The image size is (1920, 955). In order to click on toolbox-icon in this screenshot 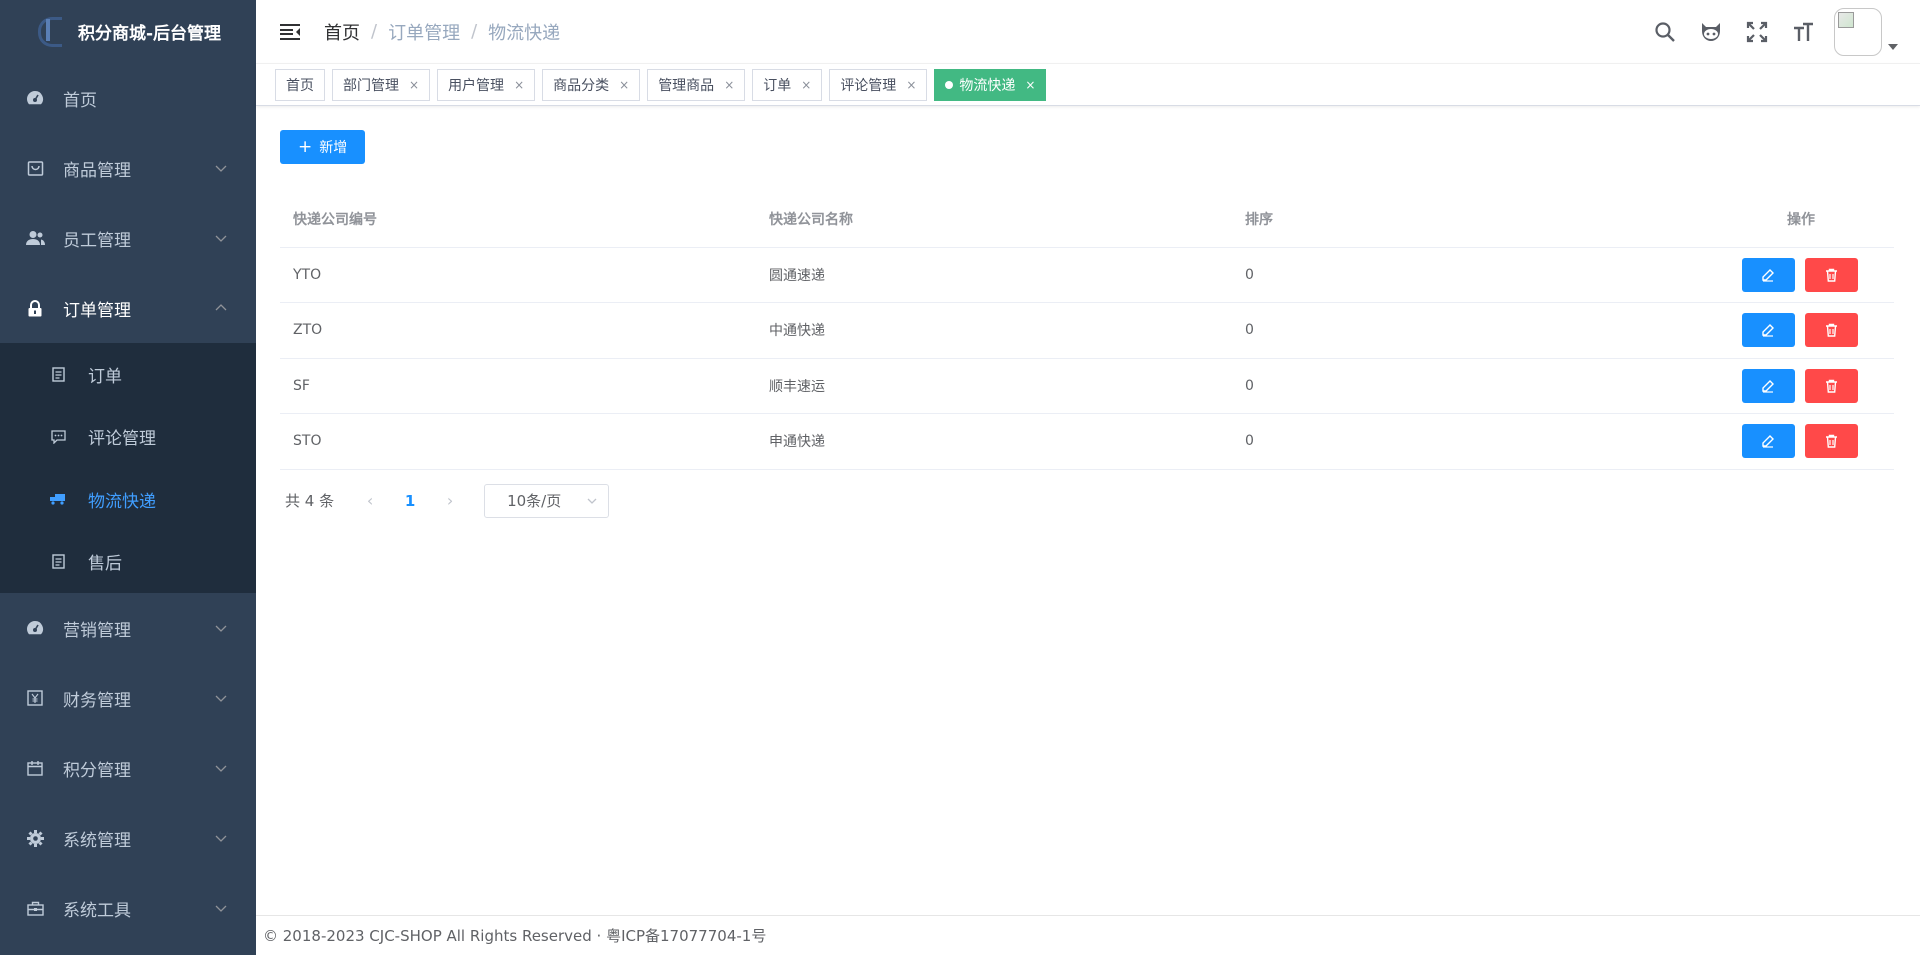, I will do `click(35, 908)`.